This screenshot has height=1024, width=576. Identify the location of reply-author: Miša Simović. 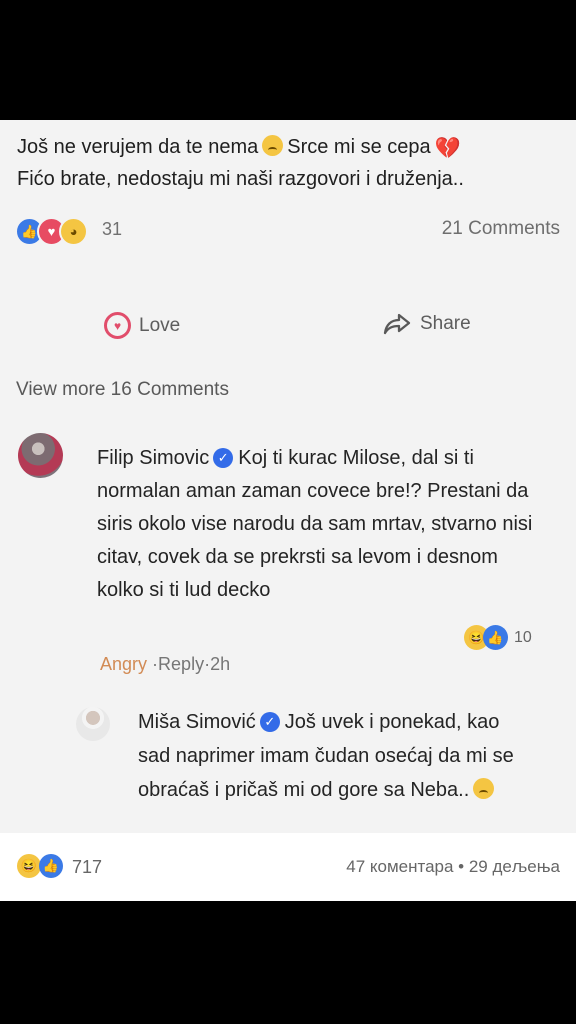
(197, 722).